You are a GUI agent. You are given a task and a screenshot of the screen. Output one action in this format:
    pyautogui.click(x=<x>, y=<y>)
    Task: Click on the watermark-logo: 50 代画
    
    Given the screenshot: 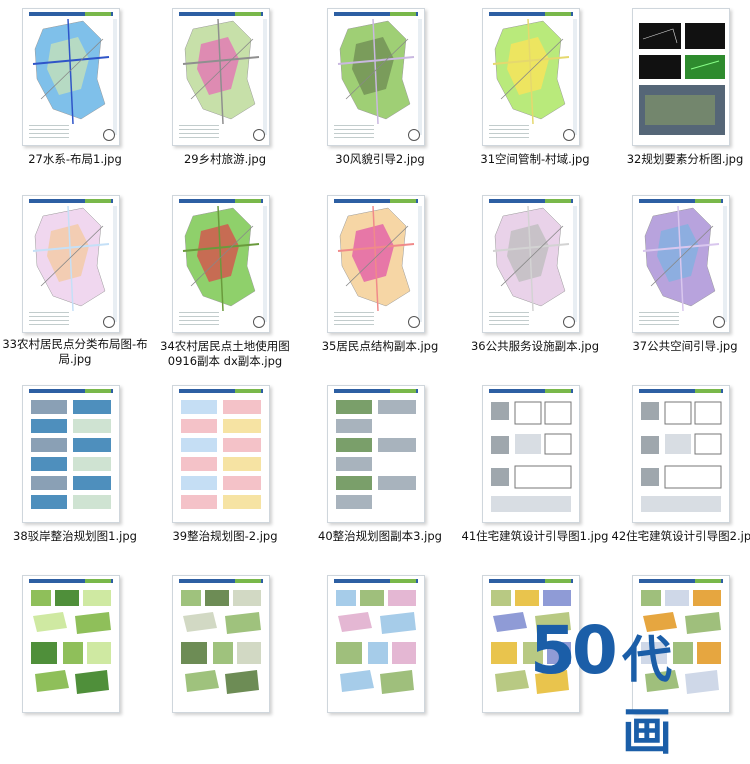 What is the action you would take?
    pyautogui.click(x=625, y=686)
    